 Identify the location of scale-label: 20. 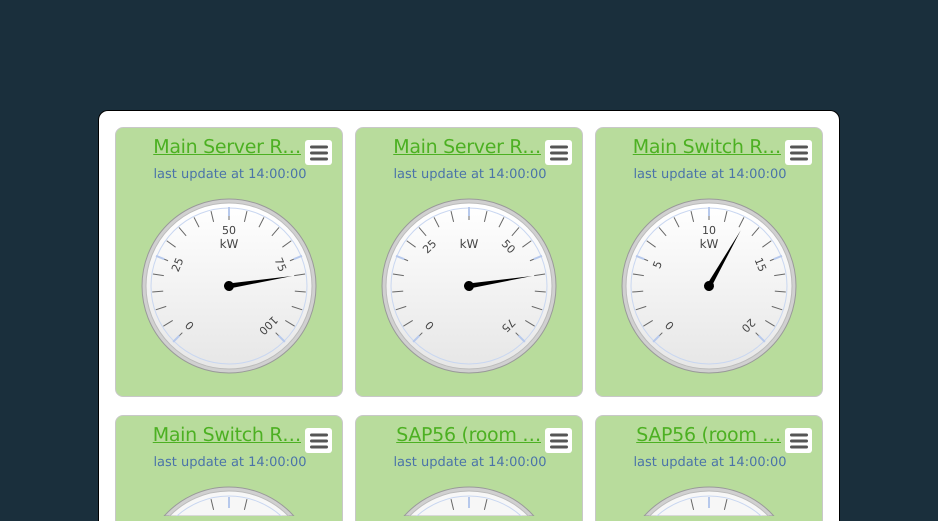
(748, 325).